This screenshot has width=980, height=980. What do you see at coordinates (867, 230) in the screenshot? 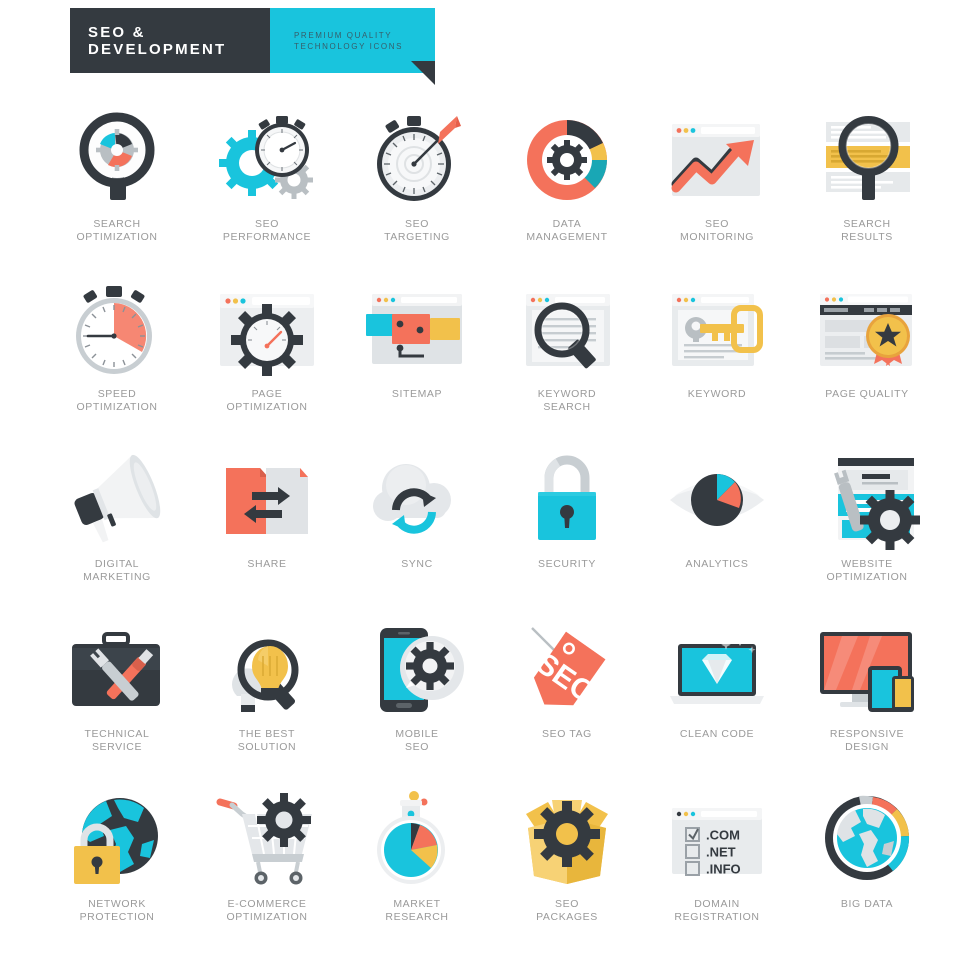
I see `icon-label: SEARCH RESULTS` at bounding box center [867, 230].